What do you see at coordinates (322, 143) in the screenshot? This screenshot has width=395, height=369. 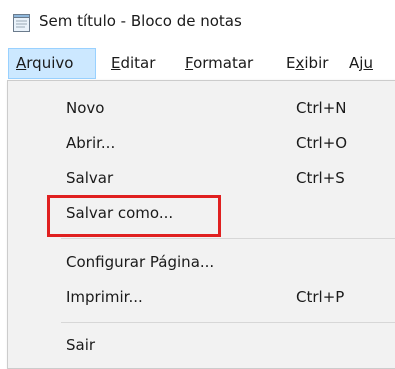 I see `menu-item-abrir-shortcut: Ctrl+O` at bounding box center [322, 143].